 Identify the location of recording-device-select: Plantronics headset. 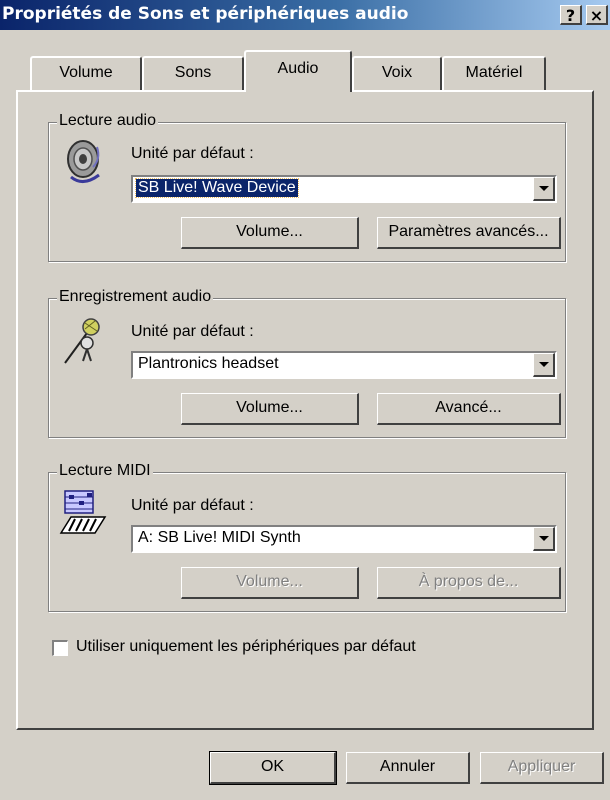
(344, 365).